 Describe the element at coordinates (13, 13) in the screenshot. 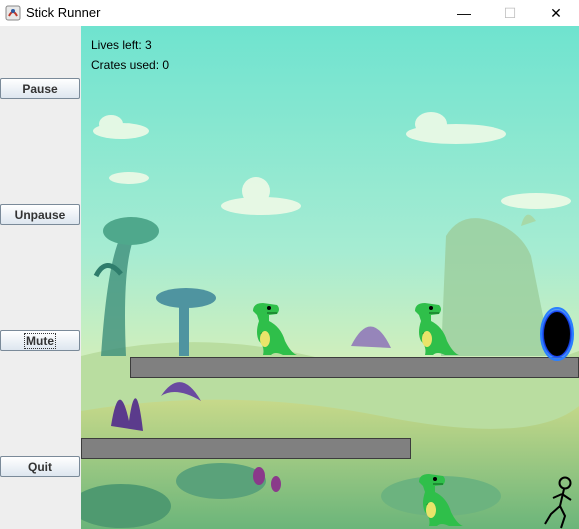

I see `java-app-icon` at that location.